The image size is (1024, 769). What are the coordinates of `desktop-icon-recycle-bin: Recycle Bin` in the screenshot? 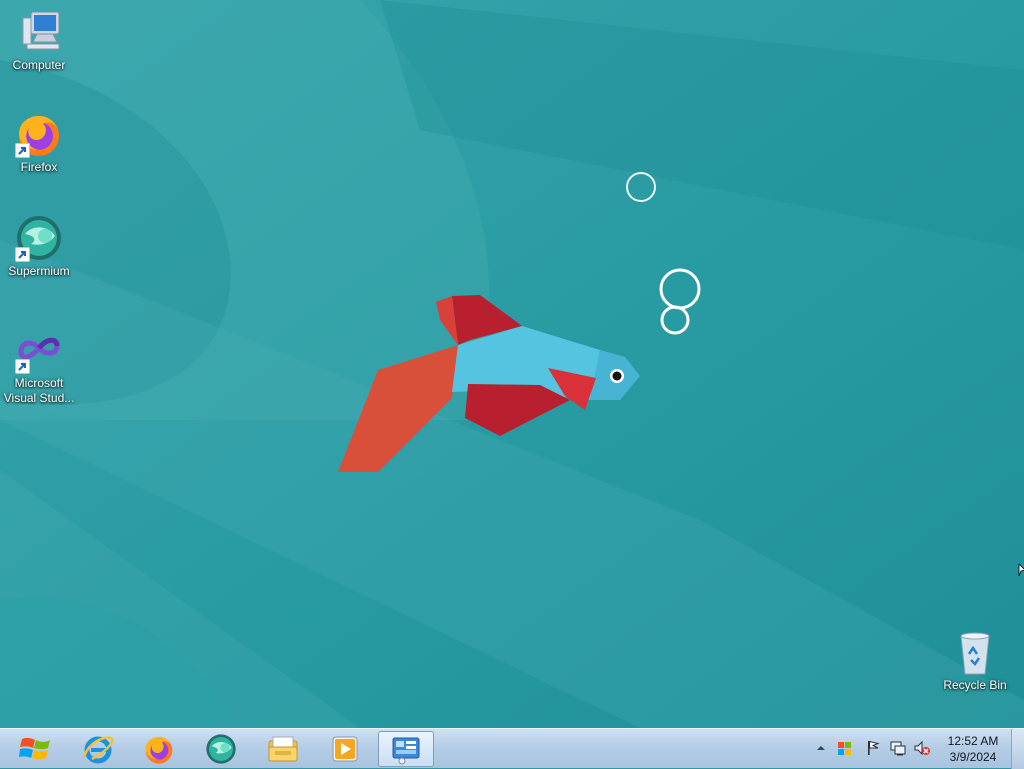 It's located at (975, 660).